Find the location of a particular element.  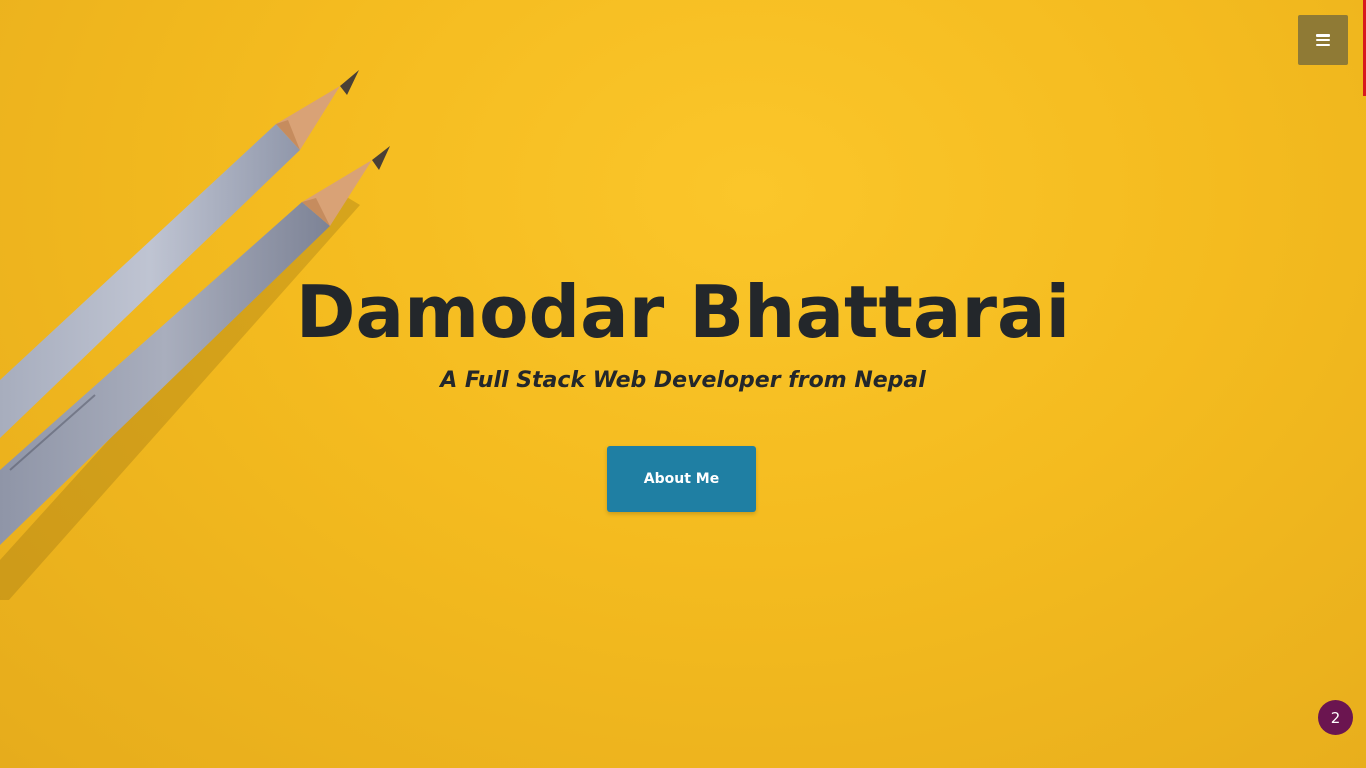

menu-toggle-button is located at coordinates (1323, 40).